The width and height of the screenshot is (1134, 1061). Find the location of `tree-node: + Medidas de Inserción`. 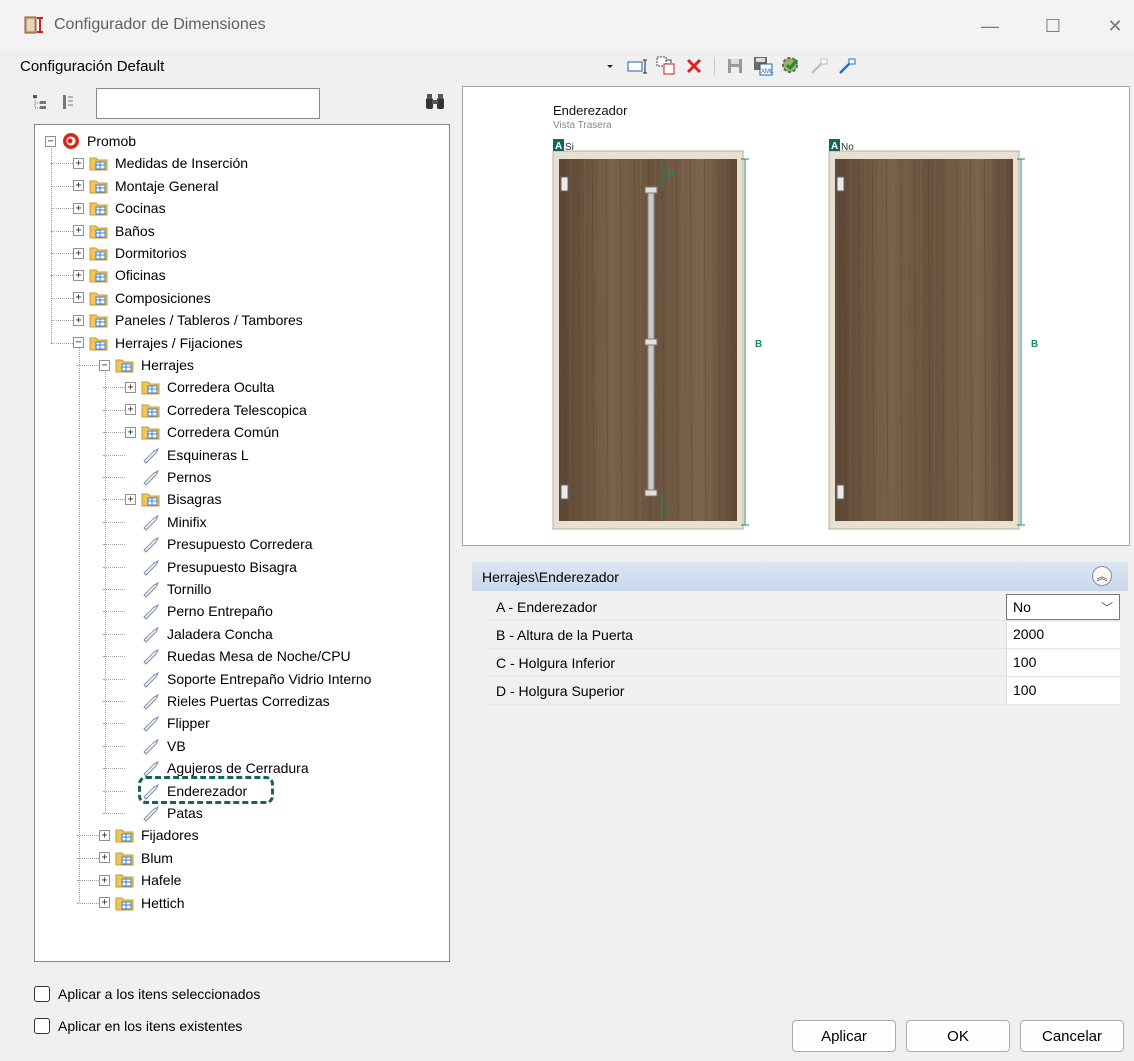

tree-node: + Medidas de Inserción is located at coordinates (160, 163).